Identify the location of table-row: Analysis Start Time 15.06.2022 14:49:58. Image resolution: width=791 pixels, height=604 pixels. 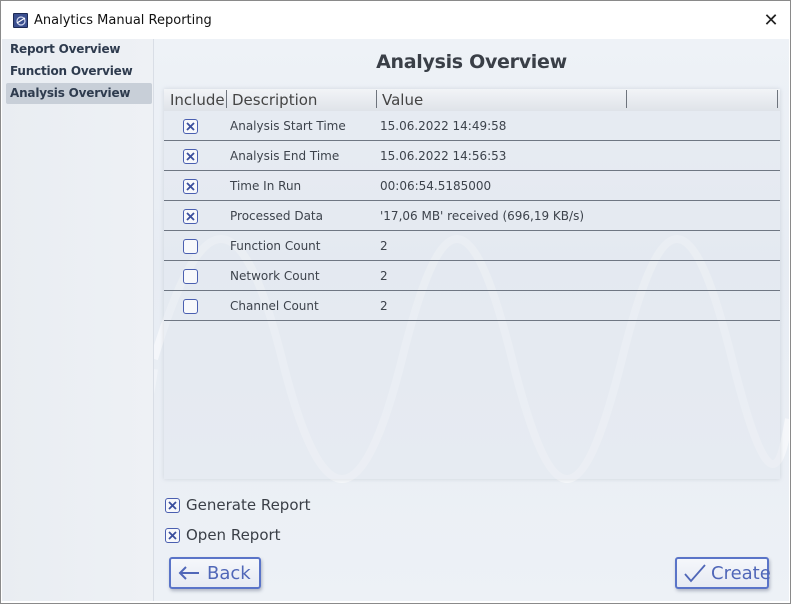
(472, 126).